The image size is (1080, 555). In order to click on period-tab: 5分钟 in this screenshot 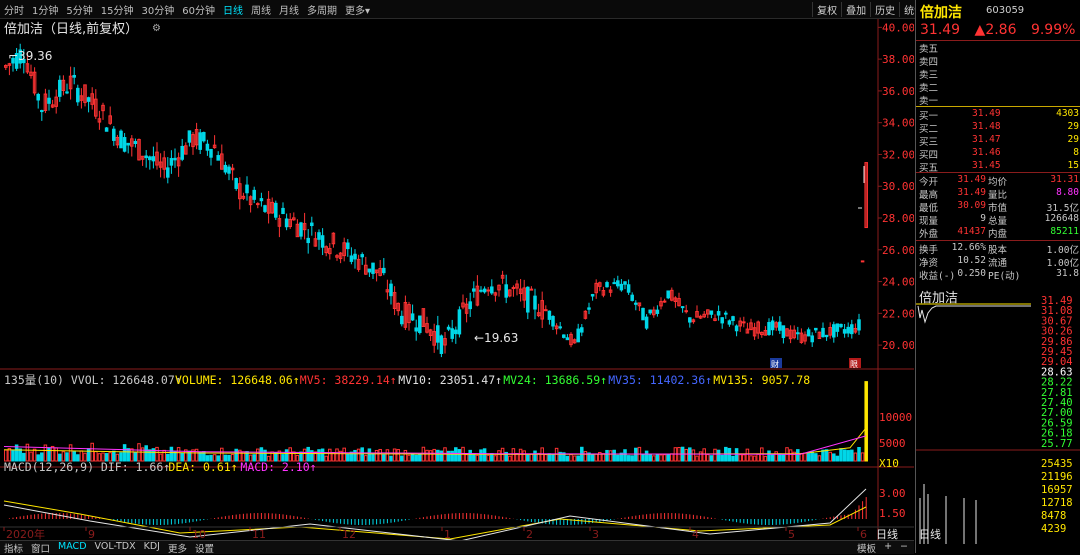, I will do `click(79, 9)`.